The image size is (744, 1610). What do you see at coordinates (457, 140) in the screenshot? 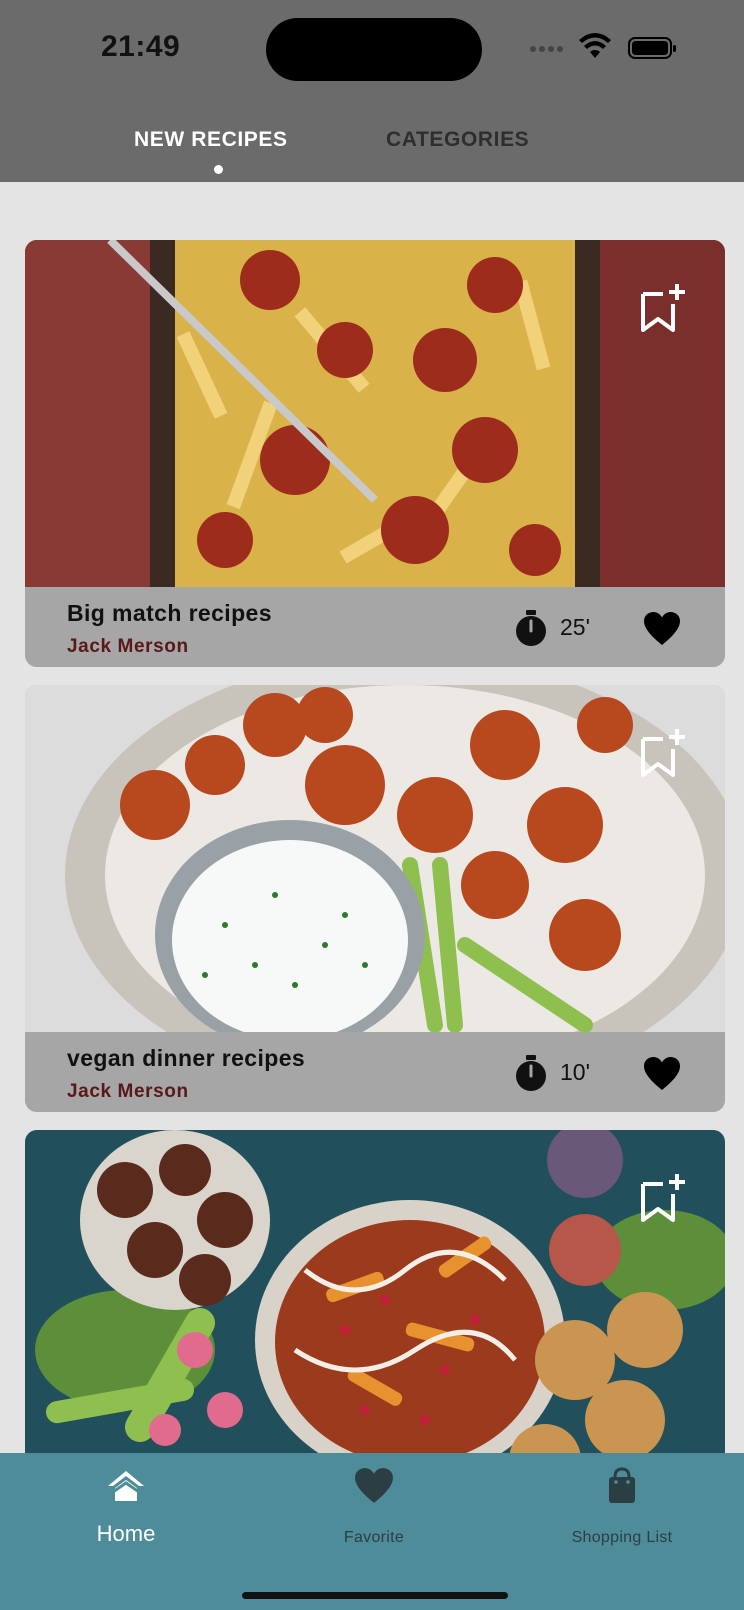
I see `tab-categories: CATEGORIES` at bounding box center [457, 140].